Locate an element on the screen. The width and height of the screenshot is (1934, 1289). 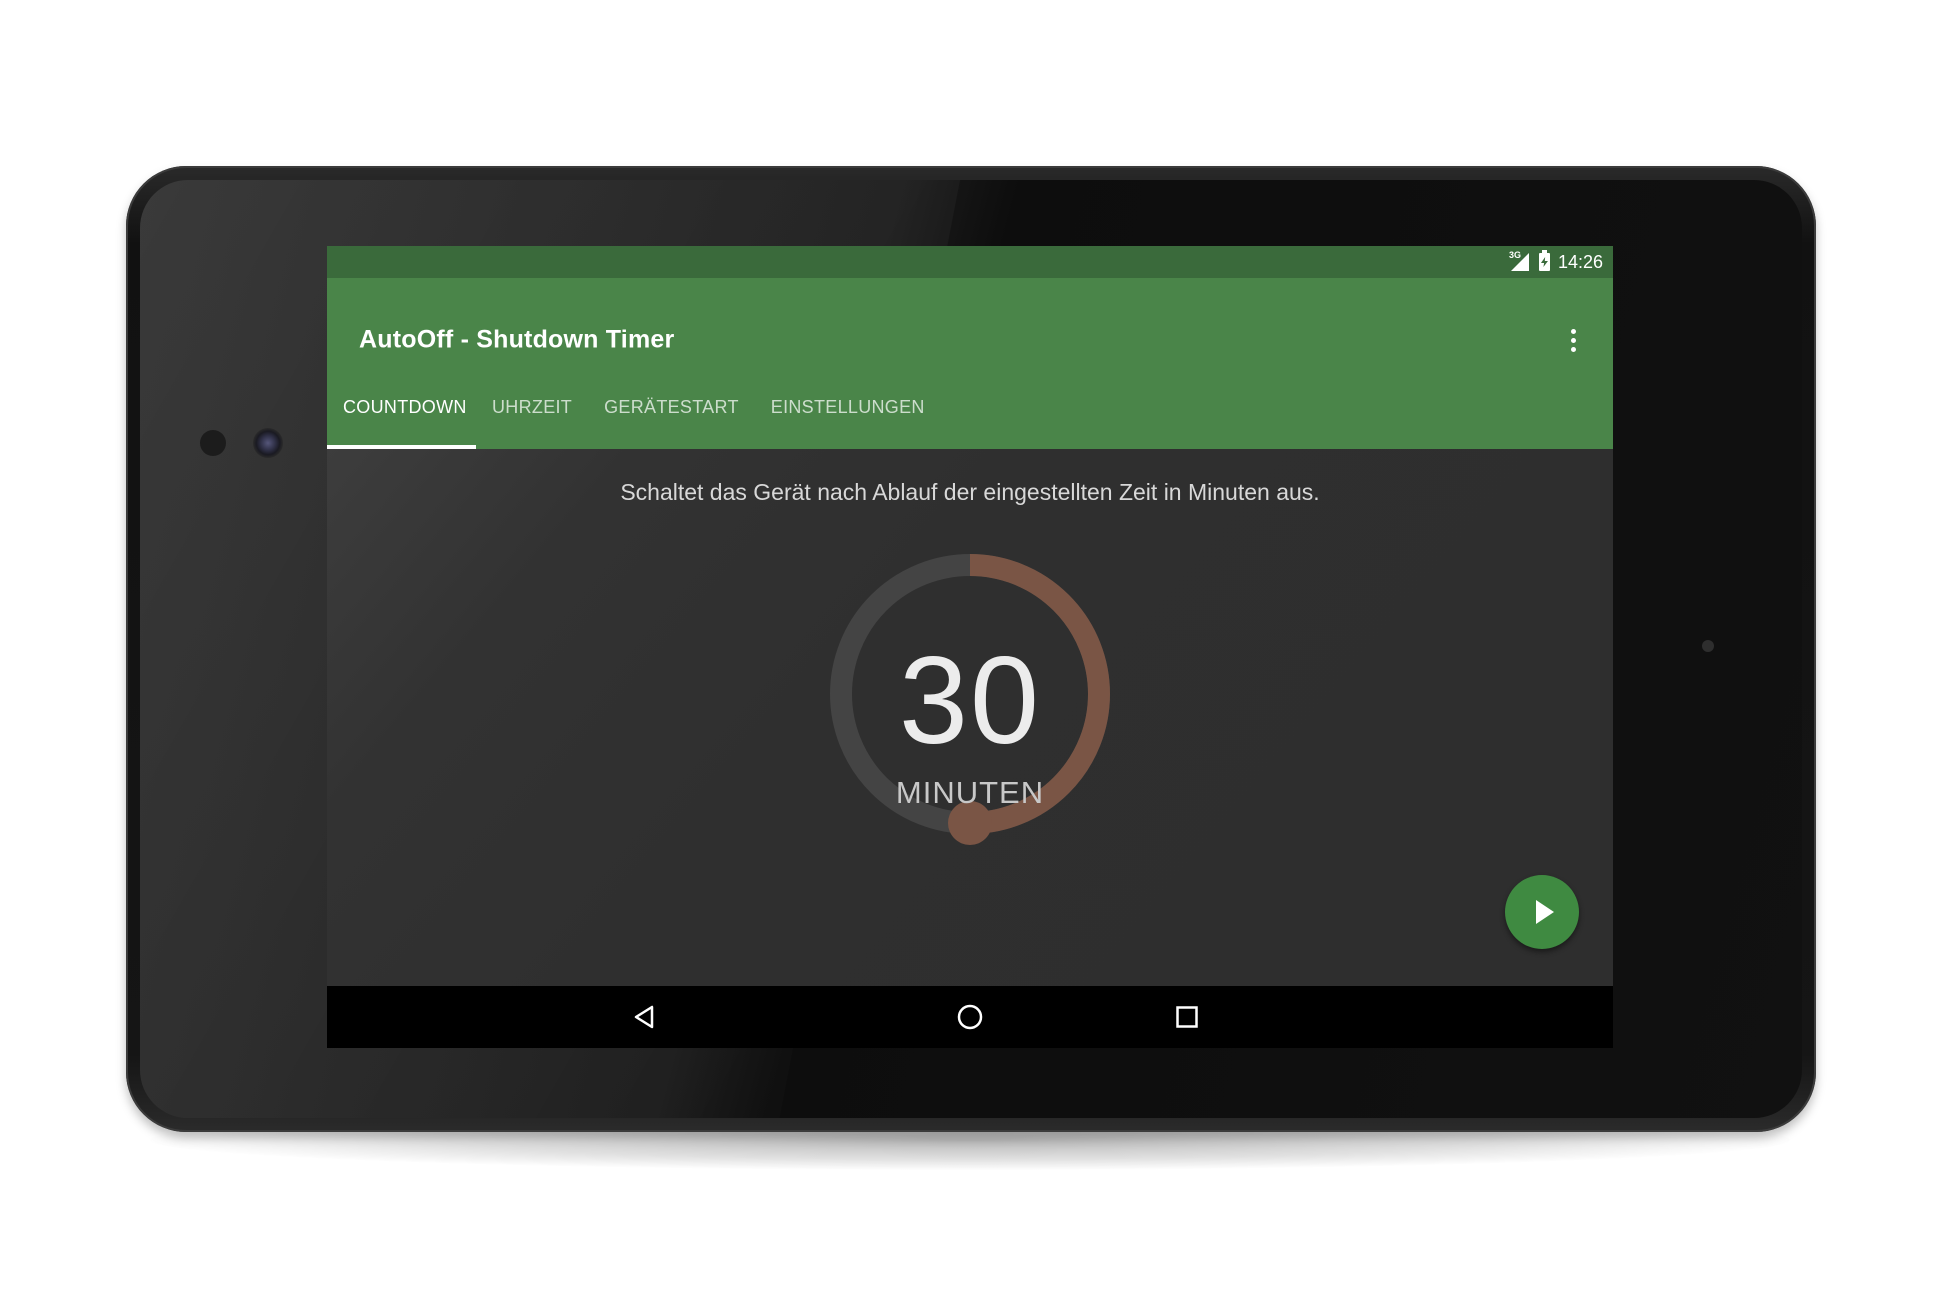
recents-icon is located at coordinates (1187, 1017).